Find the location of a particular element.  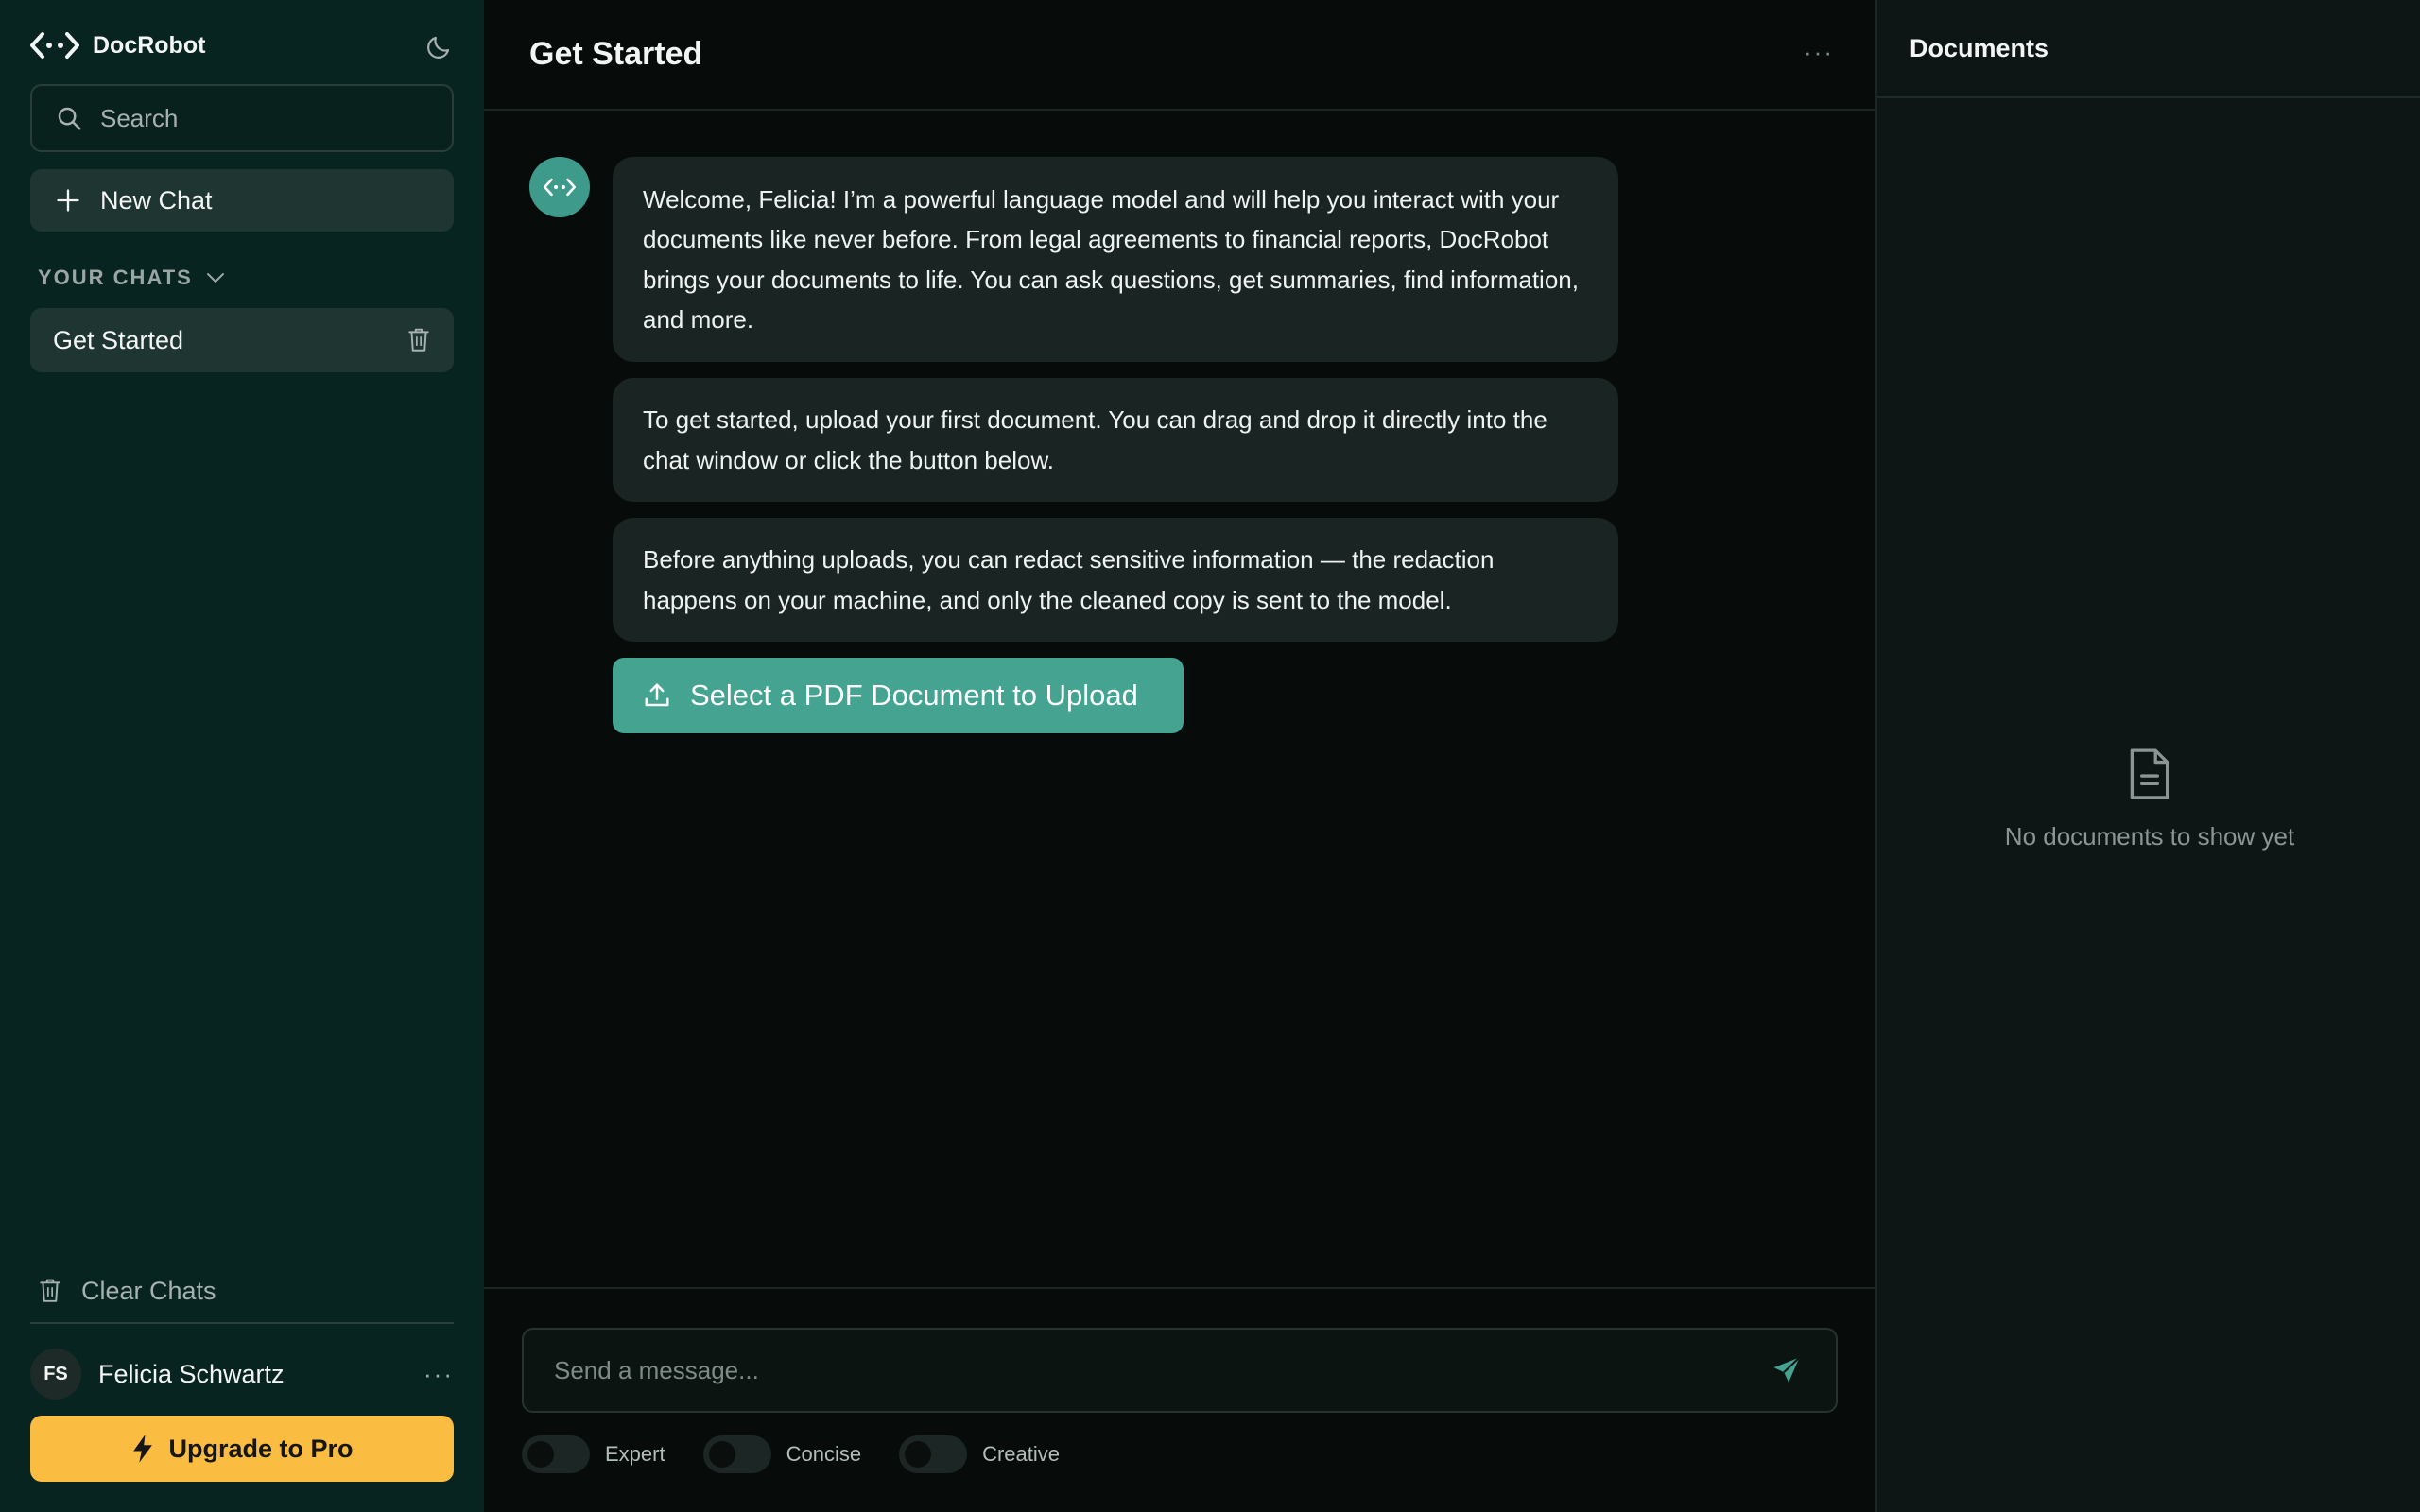

toggle-concise: Concise is located at coordinates (782, 1454).